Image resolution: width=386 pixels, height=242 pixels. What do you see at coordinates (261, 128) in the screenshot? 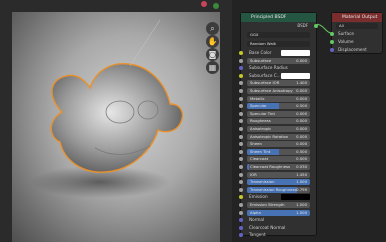
I see `slider-label: Anisotropic` at bounding box center [261, 128].